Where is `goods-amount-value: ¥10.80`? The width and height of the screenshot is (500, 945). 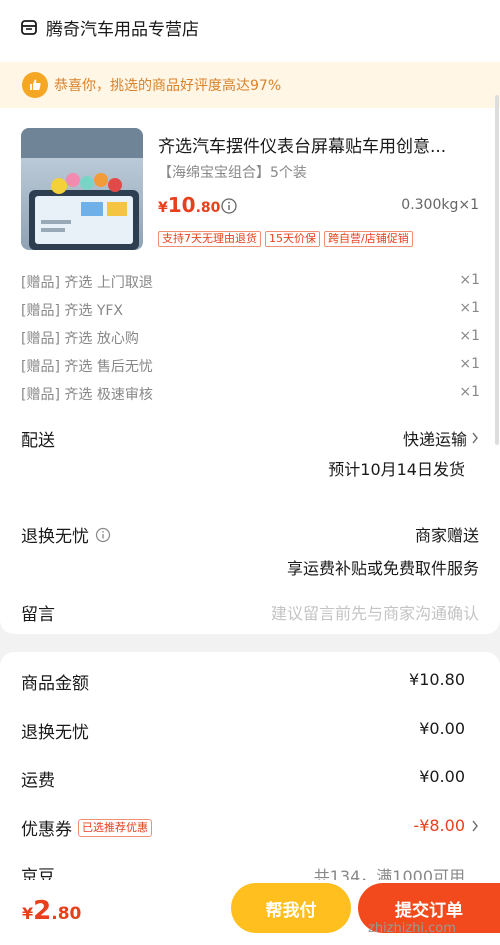 goods-amount-value: ¥10.80 is located at coordinates (437, 679).